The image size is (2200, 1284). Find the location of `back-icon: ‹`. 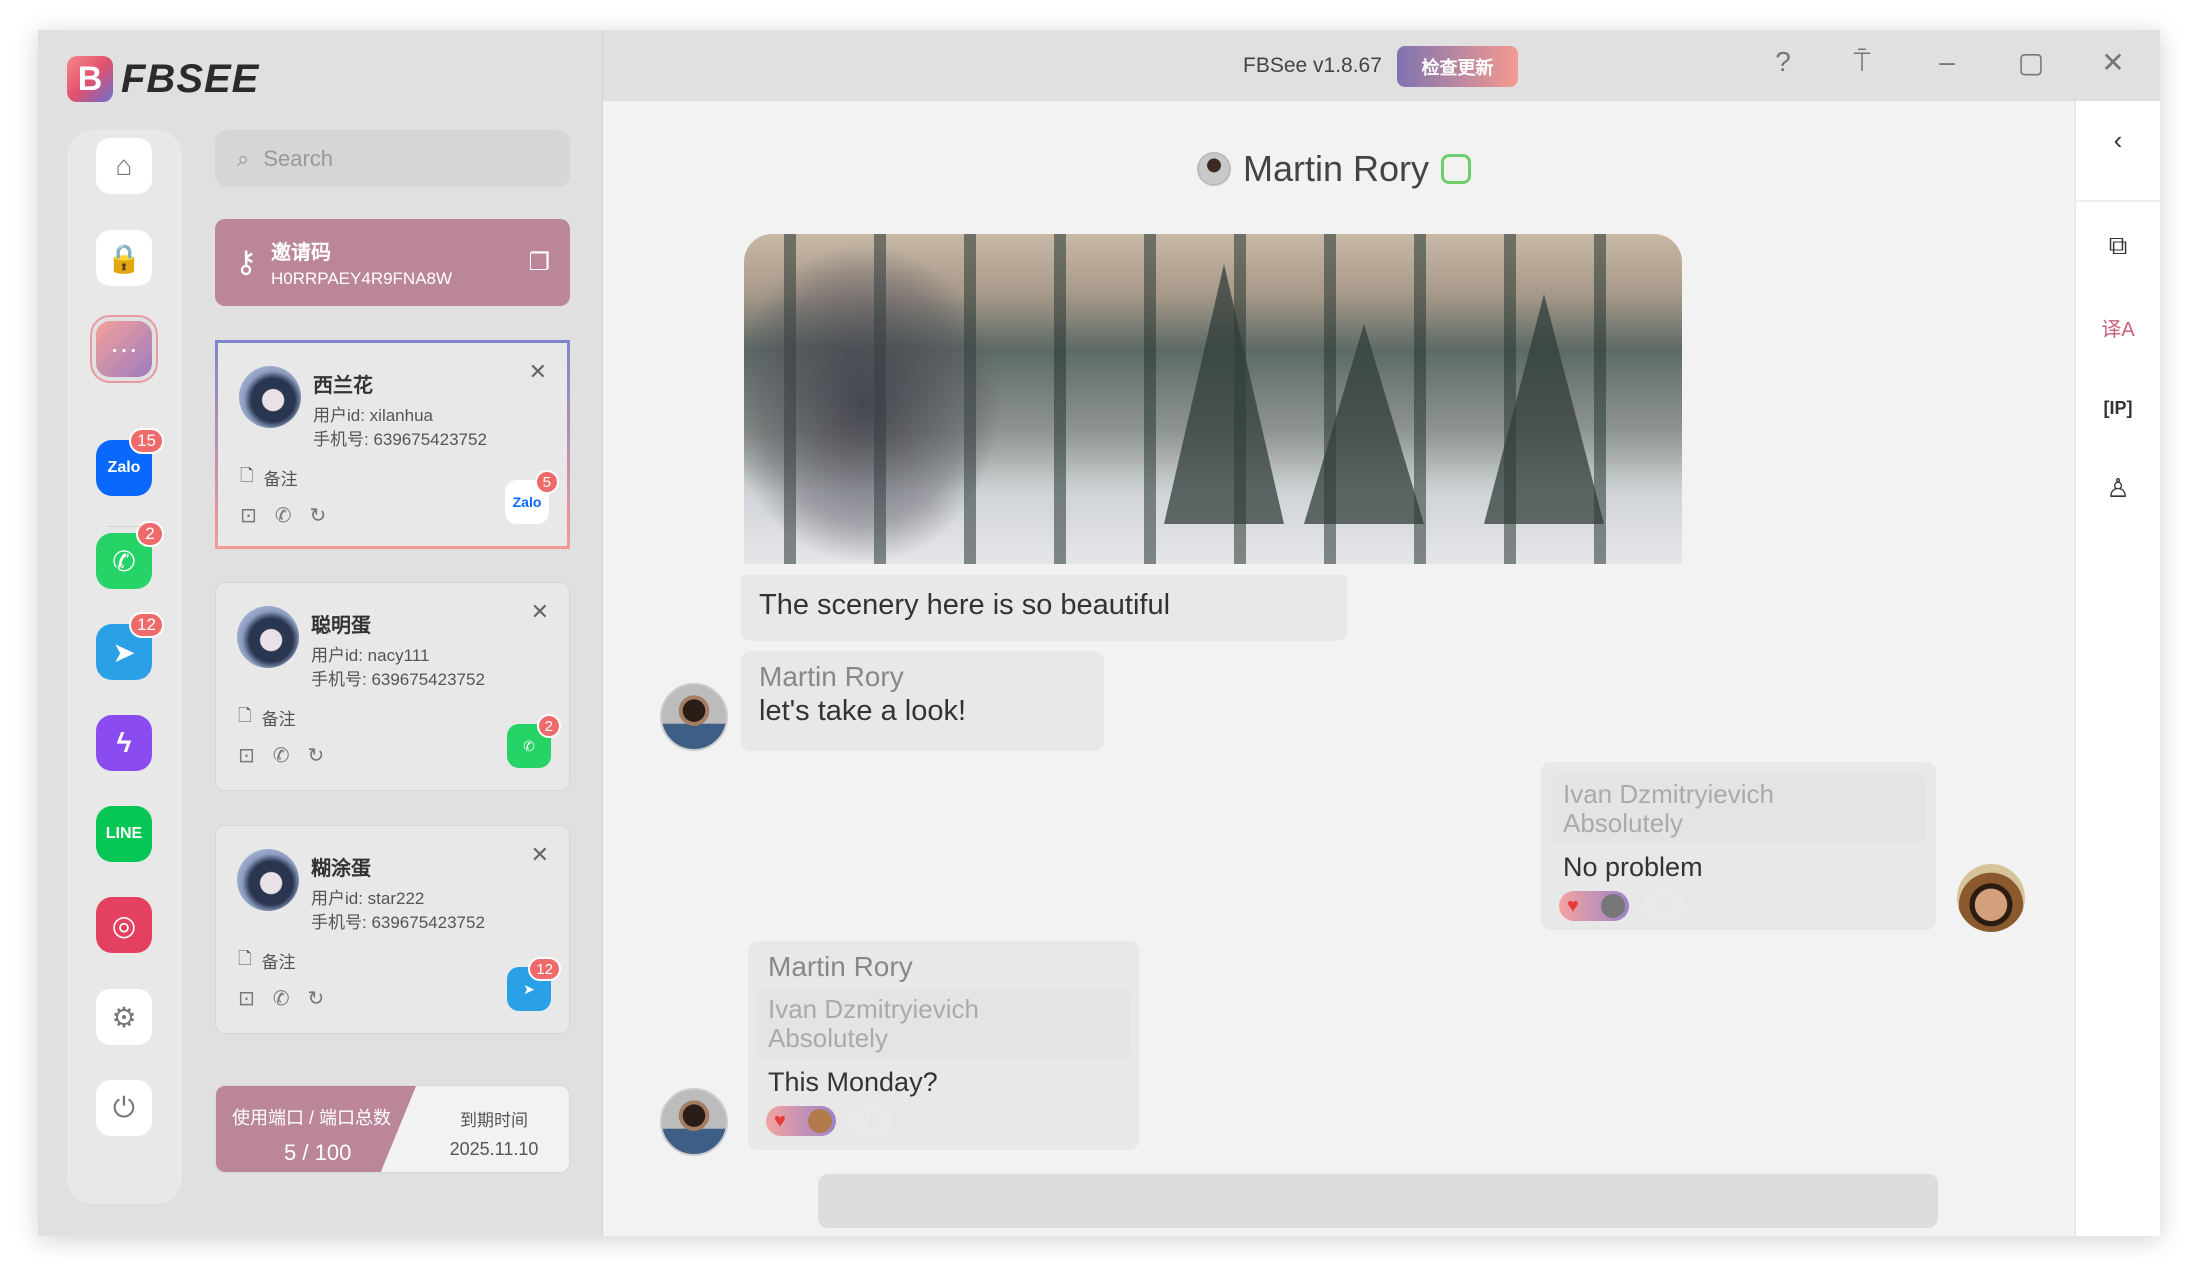

back-icon: ‹ is located at coordinates (2118, 140).